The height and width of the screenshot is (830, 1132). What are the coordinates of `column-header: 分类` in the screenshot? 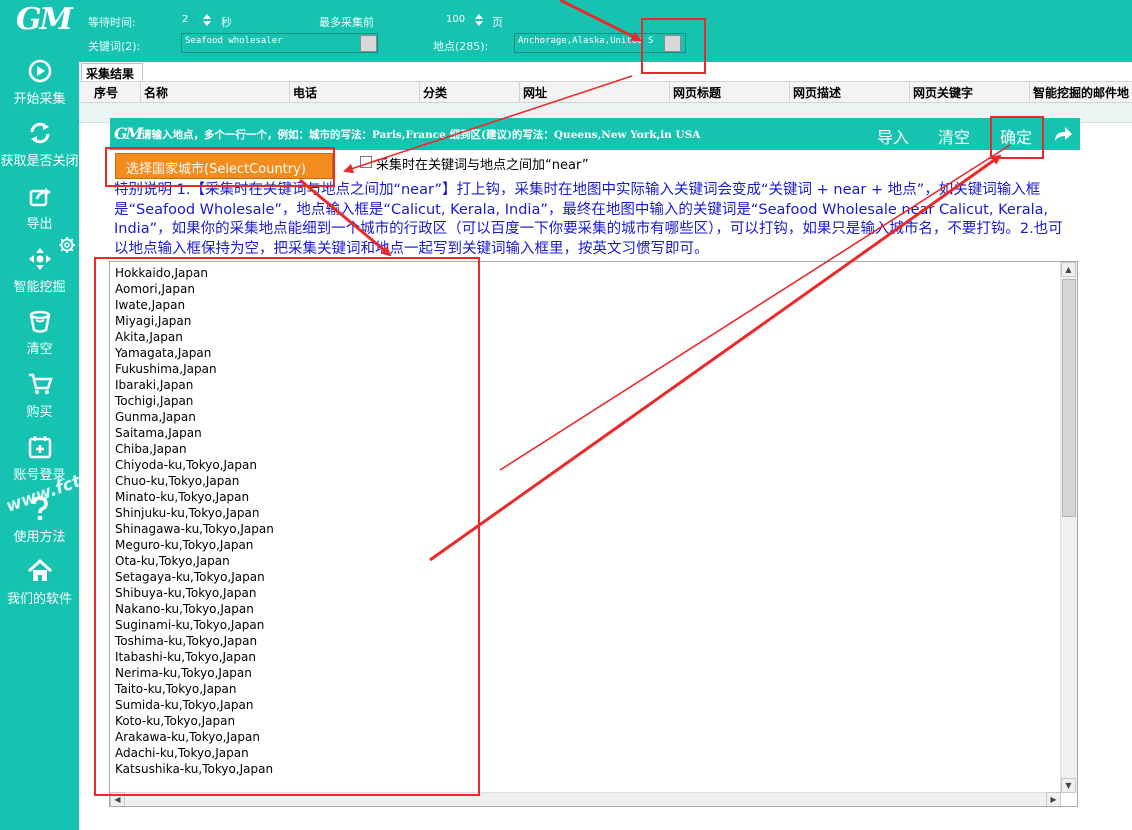 It's located at (435, 92).